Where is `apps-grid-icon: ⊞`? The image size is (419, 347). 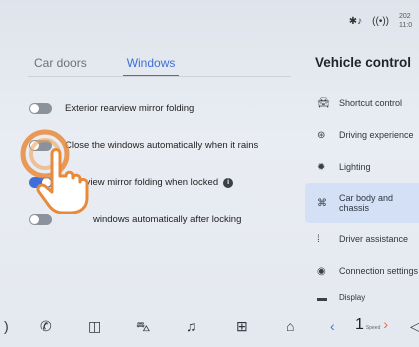
apps-grid-icon: ⊞ is located at coordinates (242, 326).